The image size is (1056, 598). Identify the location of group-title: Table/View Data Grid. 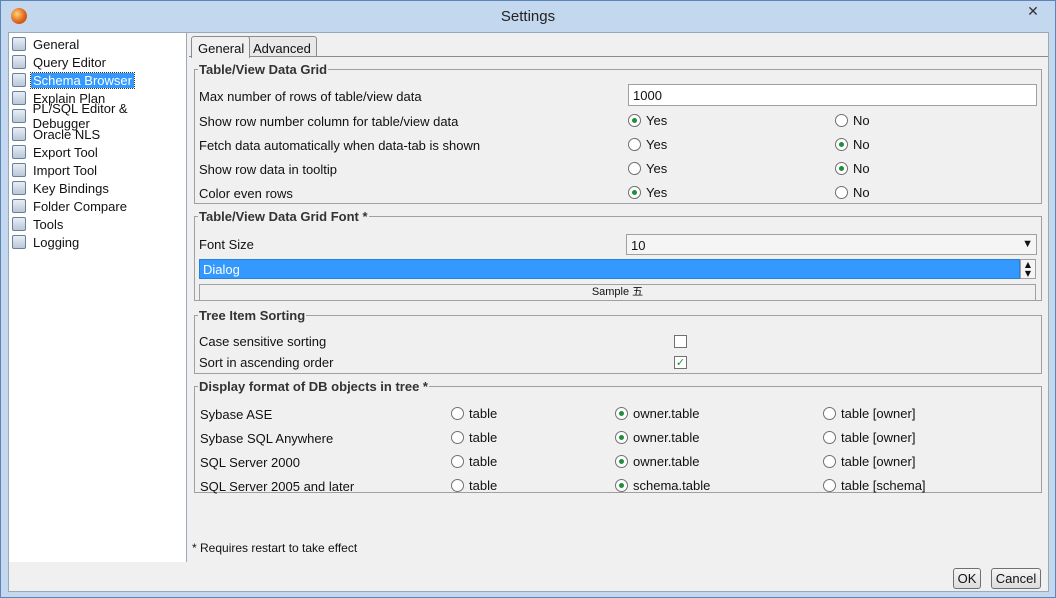
(263, 69).